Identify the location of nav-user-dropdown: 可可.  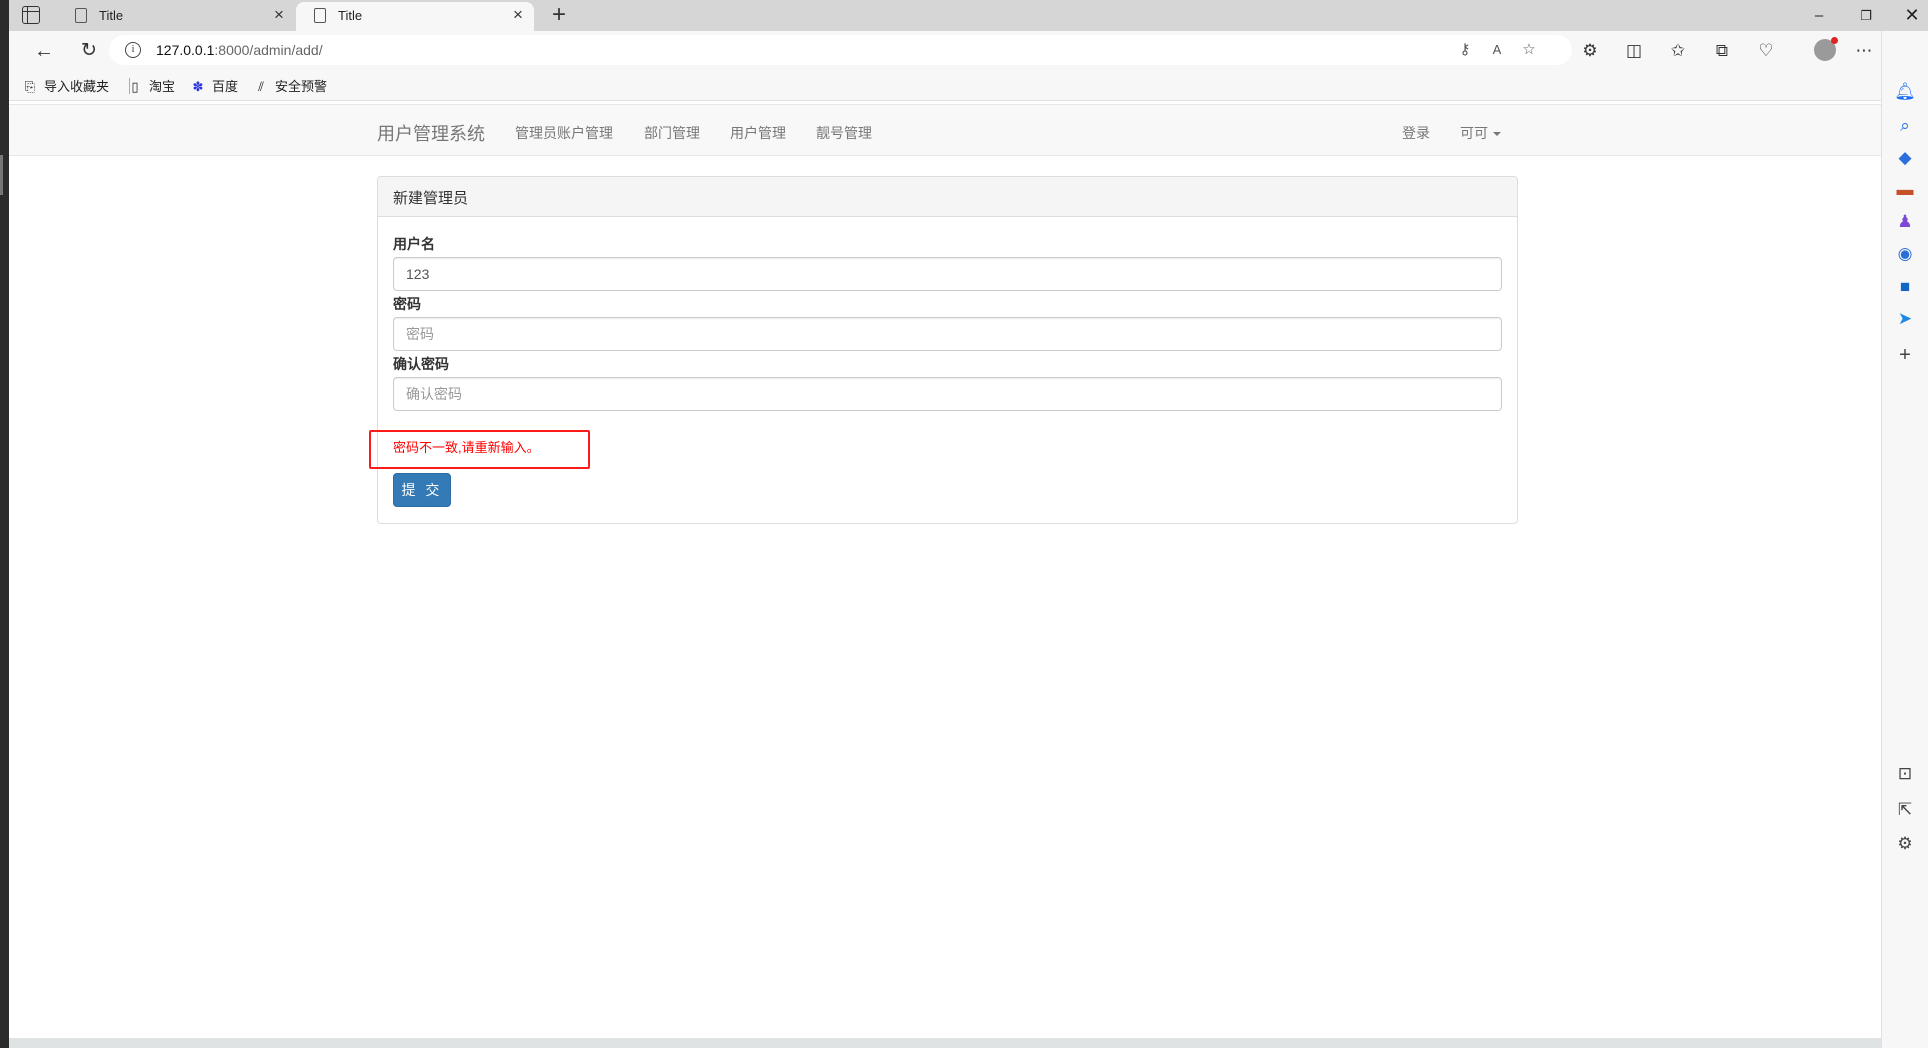
(1480, 133).